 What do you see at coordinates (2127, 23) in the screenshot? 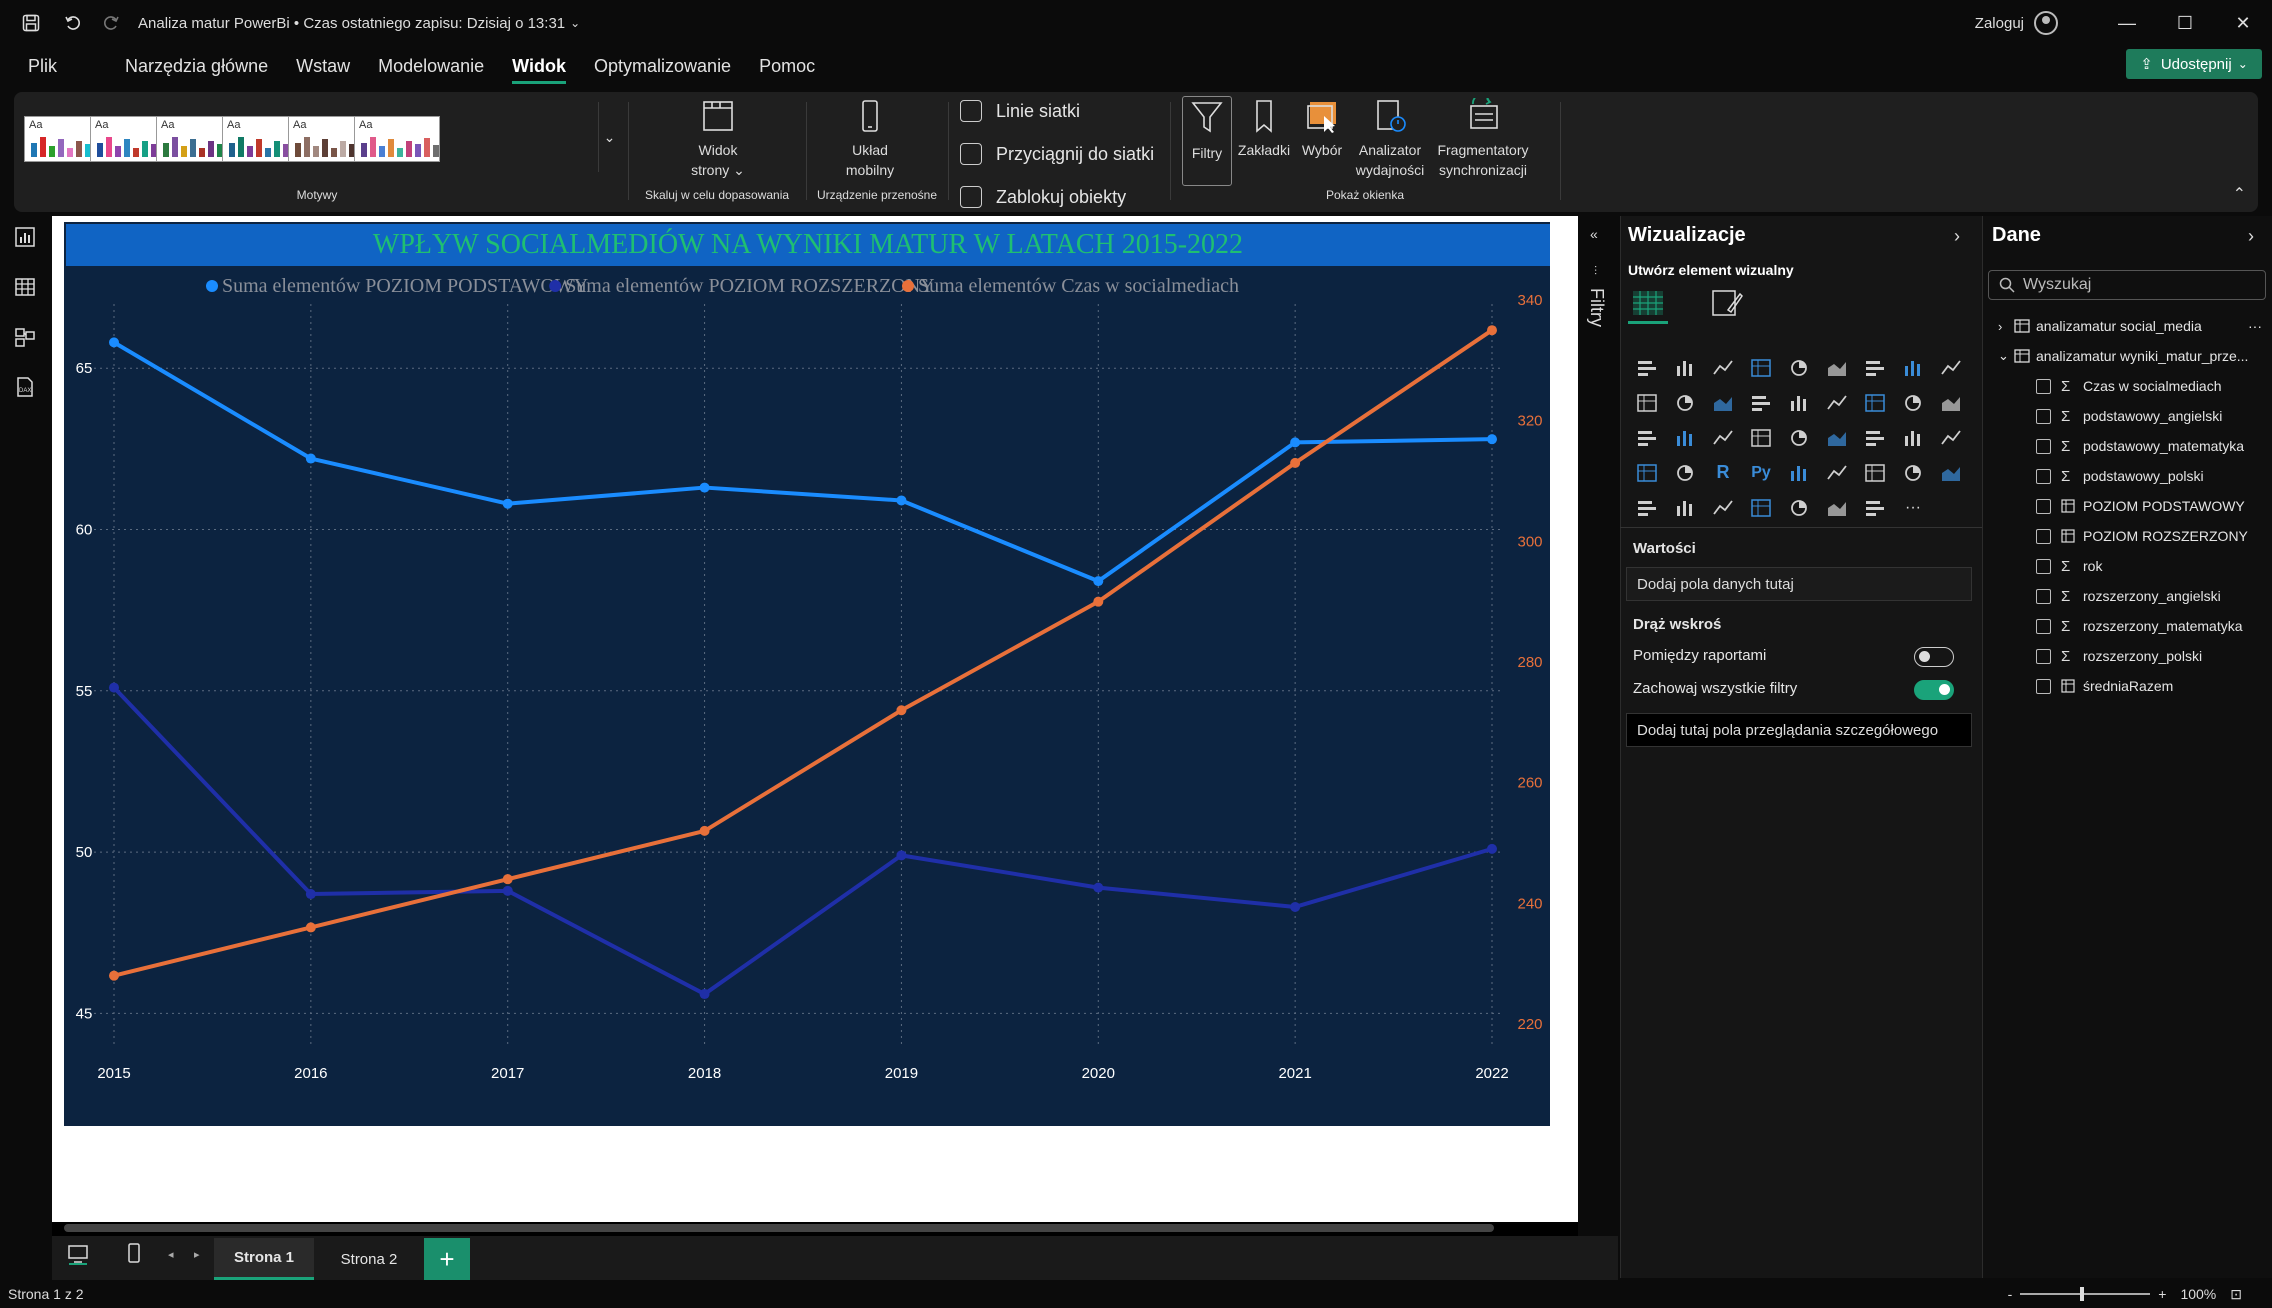
I see `minimize-button: —` at bounding box center [2127, 23].